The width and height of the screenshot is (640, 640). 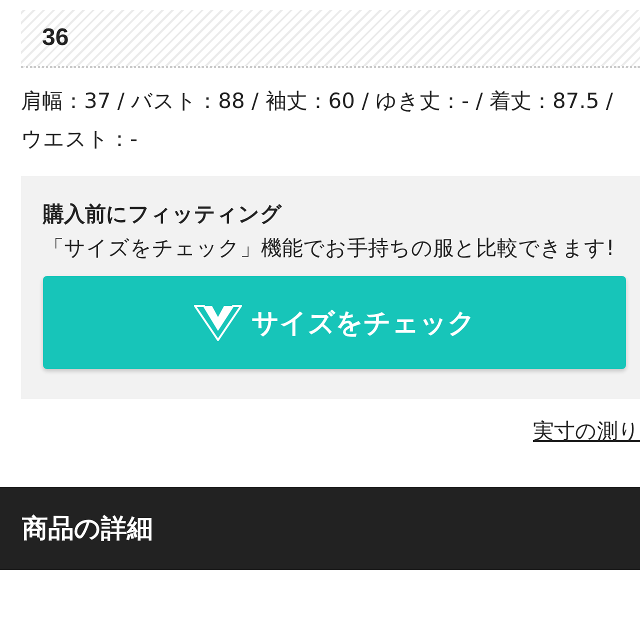 I want to click on measurements-text: 肩幅：37 / バスト：88 / 袖丈：60 / ゆき丈：- / 着丈：87.5 / ウエスト：-, so click(x=317, y=120).